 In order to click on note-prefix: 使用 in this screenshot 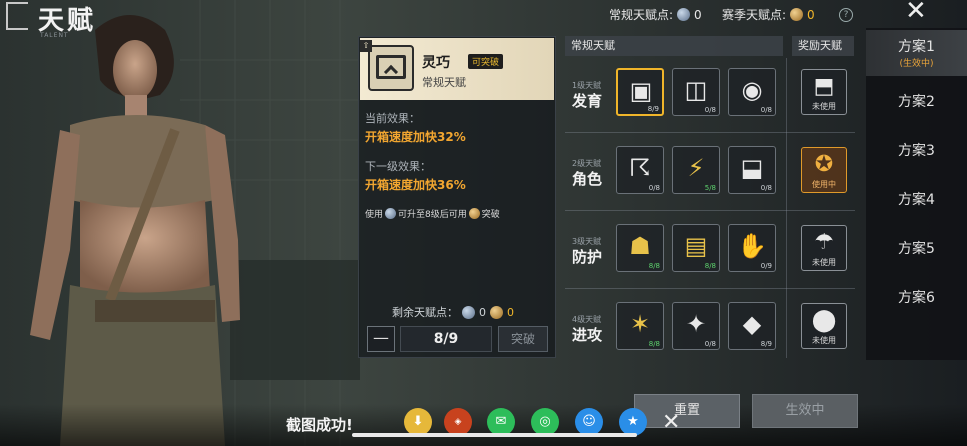, I will do `click(374, 215)`.